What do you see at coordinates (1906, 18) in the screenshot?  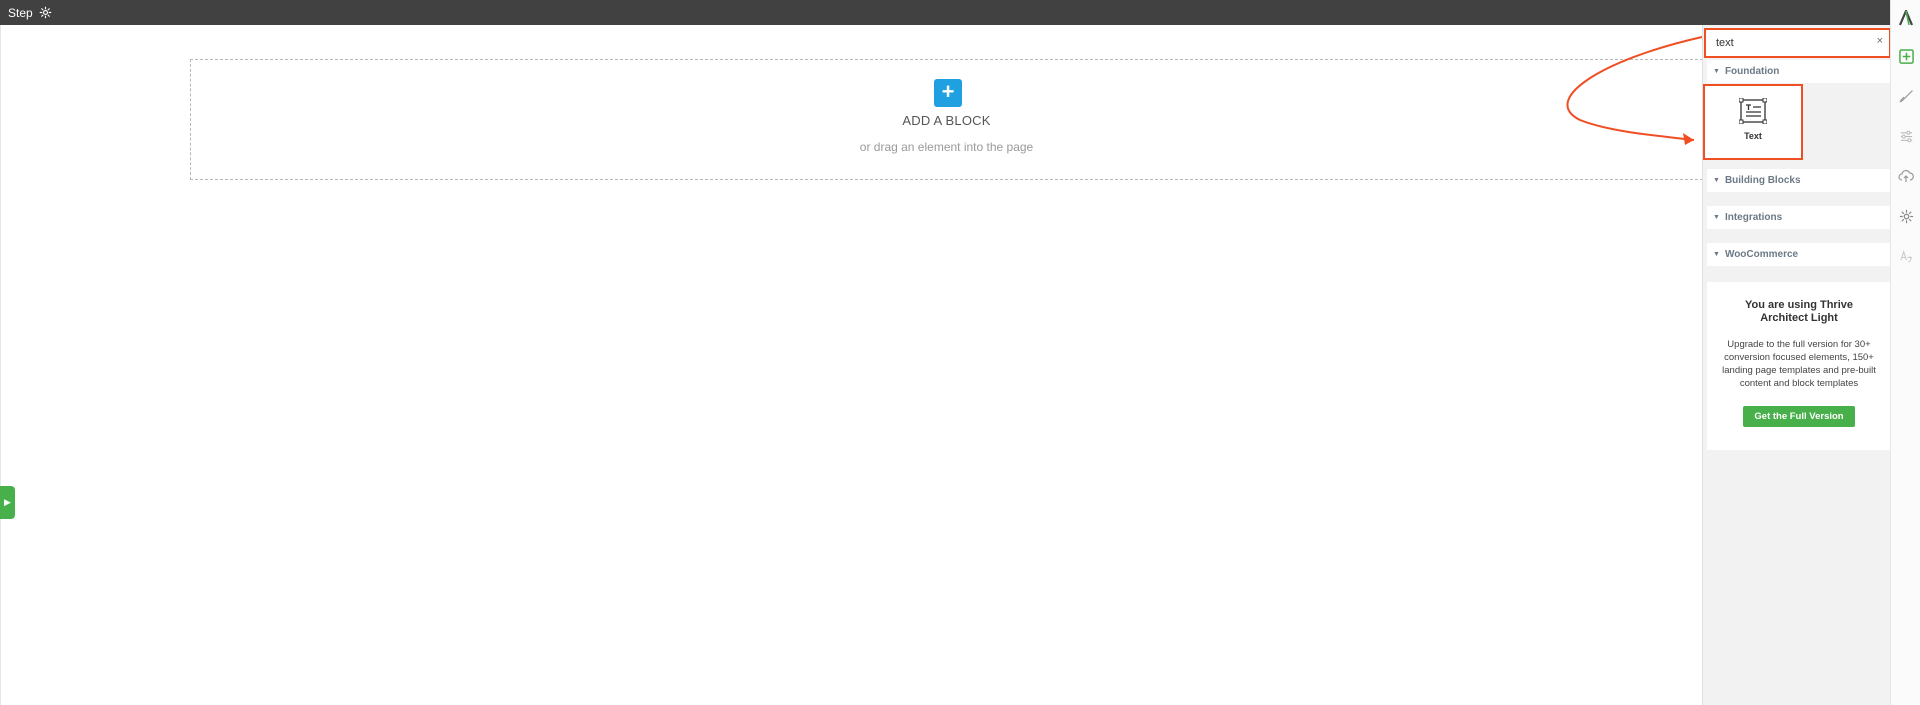 I see `logo-icon` at bounding box center [1906, 18].